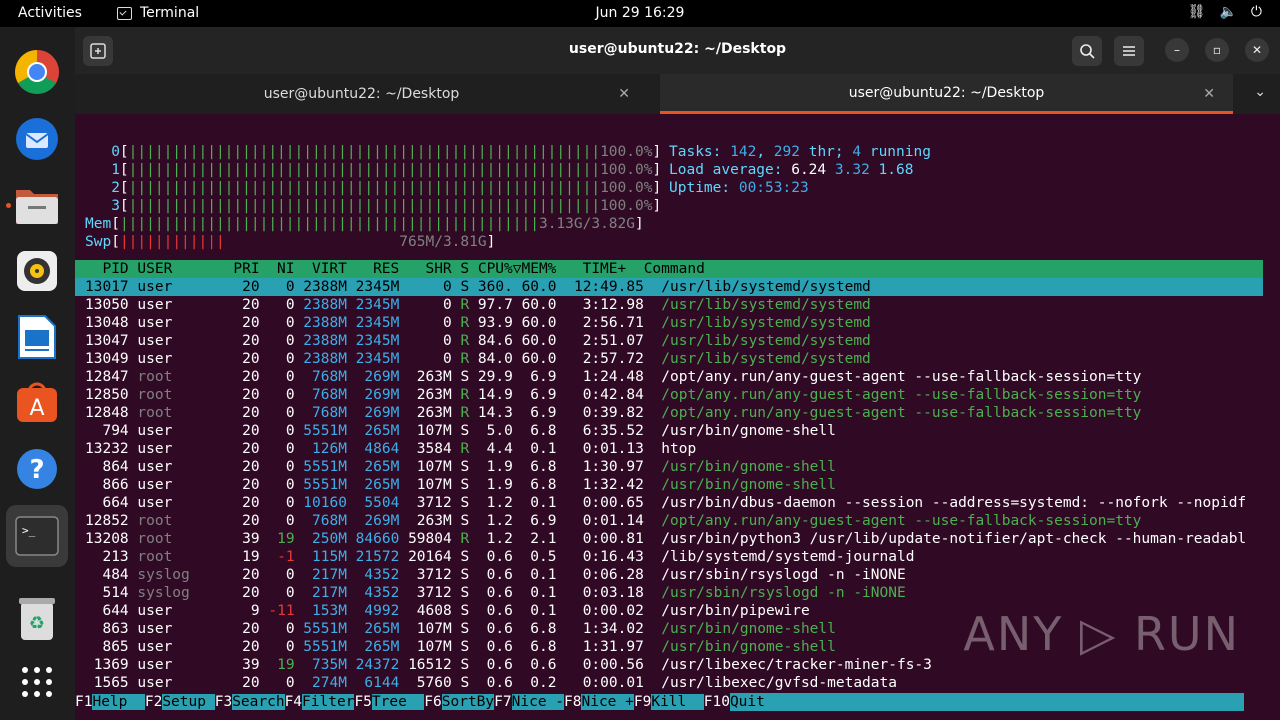 The width and height of the screenshot is (1280, 720). What do you see at coordinates (599, 702) in the screenshot?
I see `fkey-f8: F8Nice +` at bounding box center [599, 702].